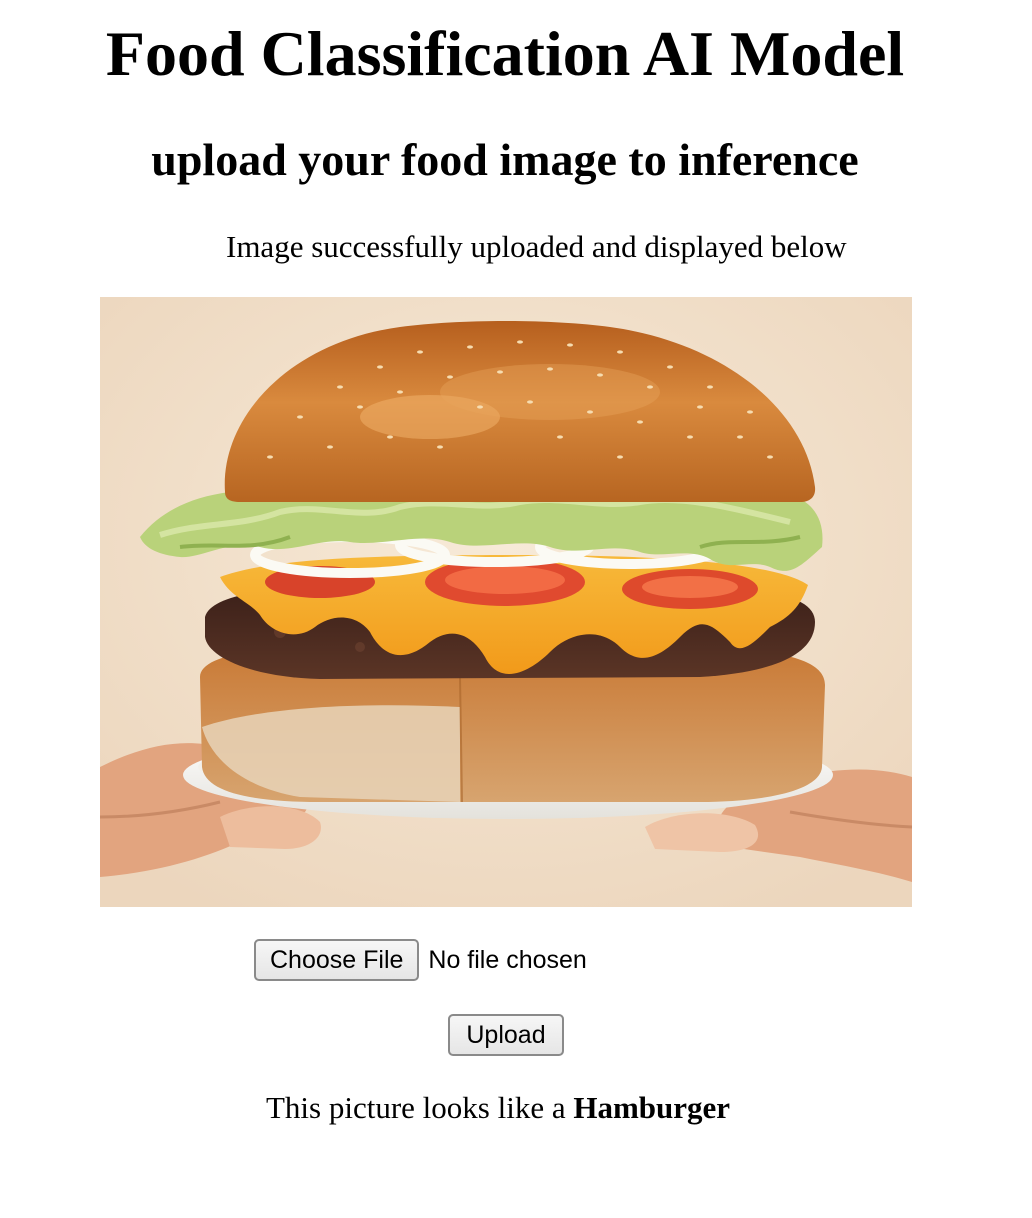 This screenshot has height=1218, width=1032. I want to click on page-title: Food Classification AI Model, so click(505, 53).